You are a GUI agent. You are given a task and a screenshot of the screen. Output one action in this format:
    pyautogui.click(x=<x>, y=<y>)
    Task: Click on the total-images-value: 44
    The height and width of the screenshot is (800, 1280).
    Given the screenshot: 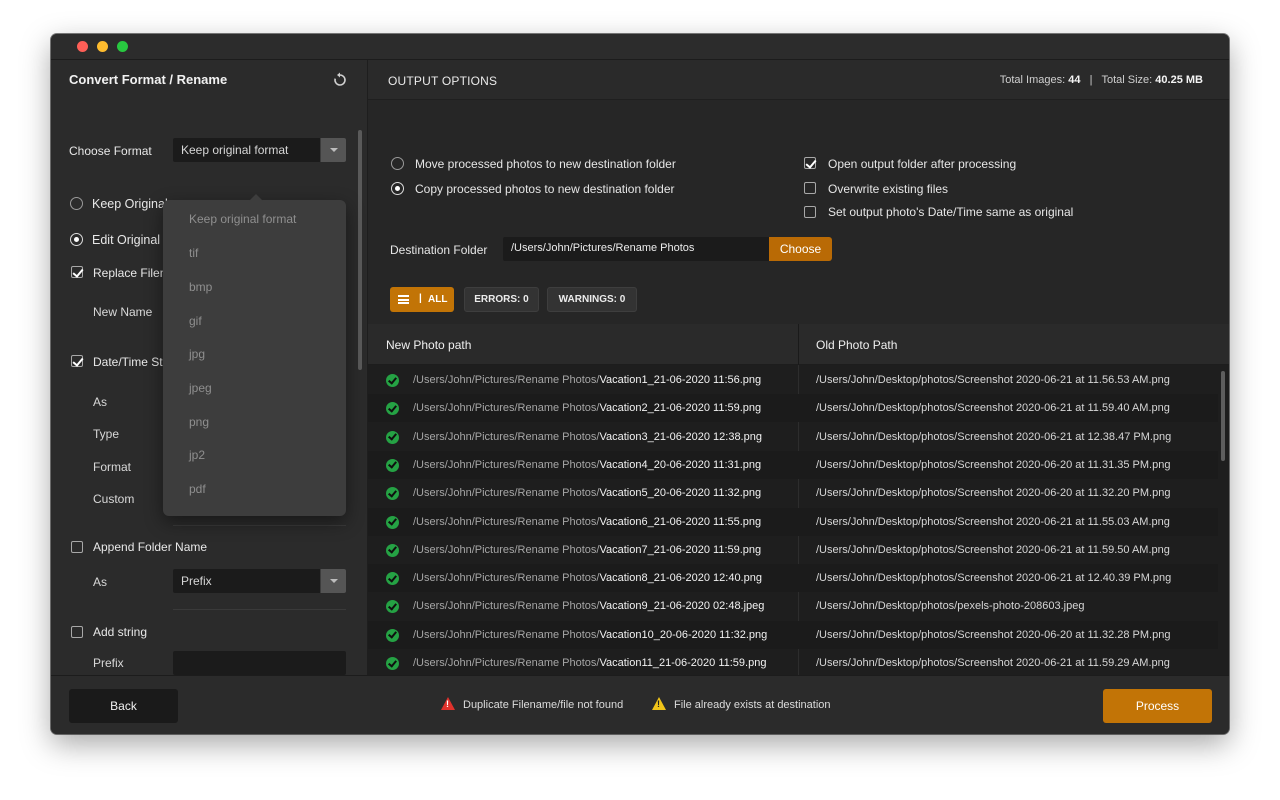 What is the action you would take?
    pyautogui.click(x=1074, y=80)
    